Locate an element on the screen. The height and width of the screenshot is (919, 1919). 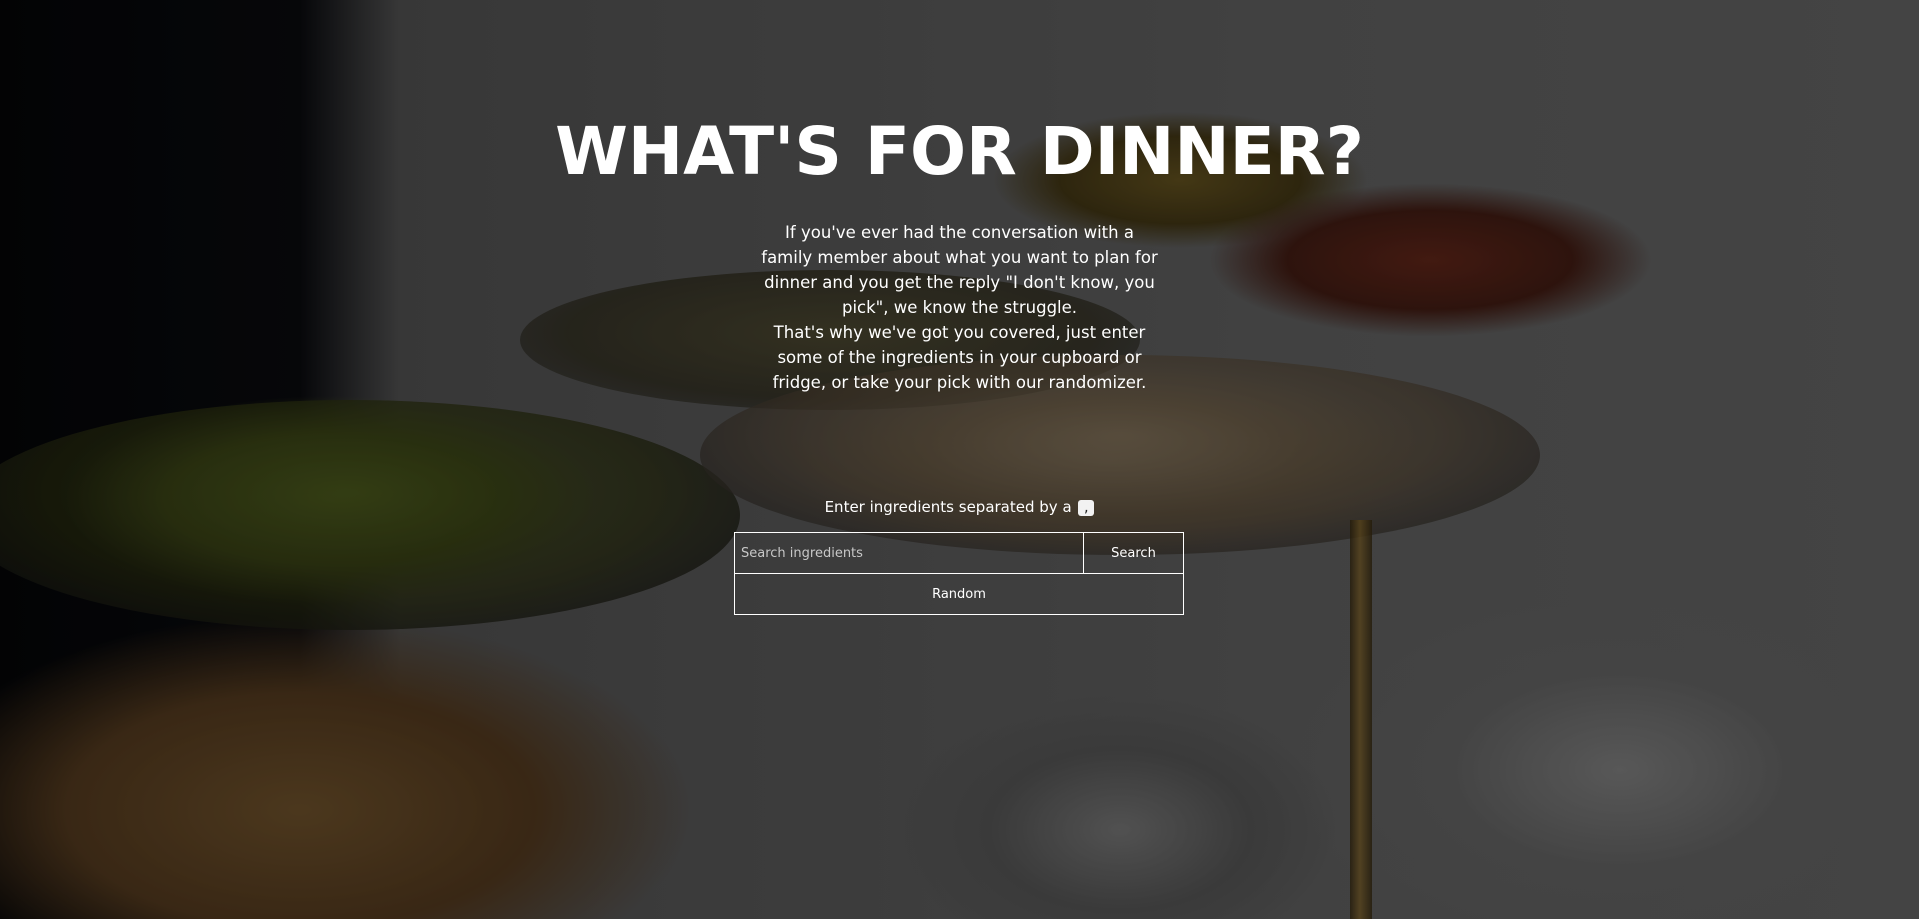
search-form: Search is located at coordinates (959, 553).